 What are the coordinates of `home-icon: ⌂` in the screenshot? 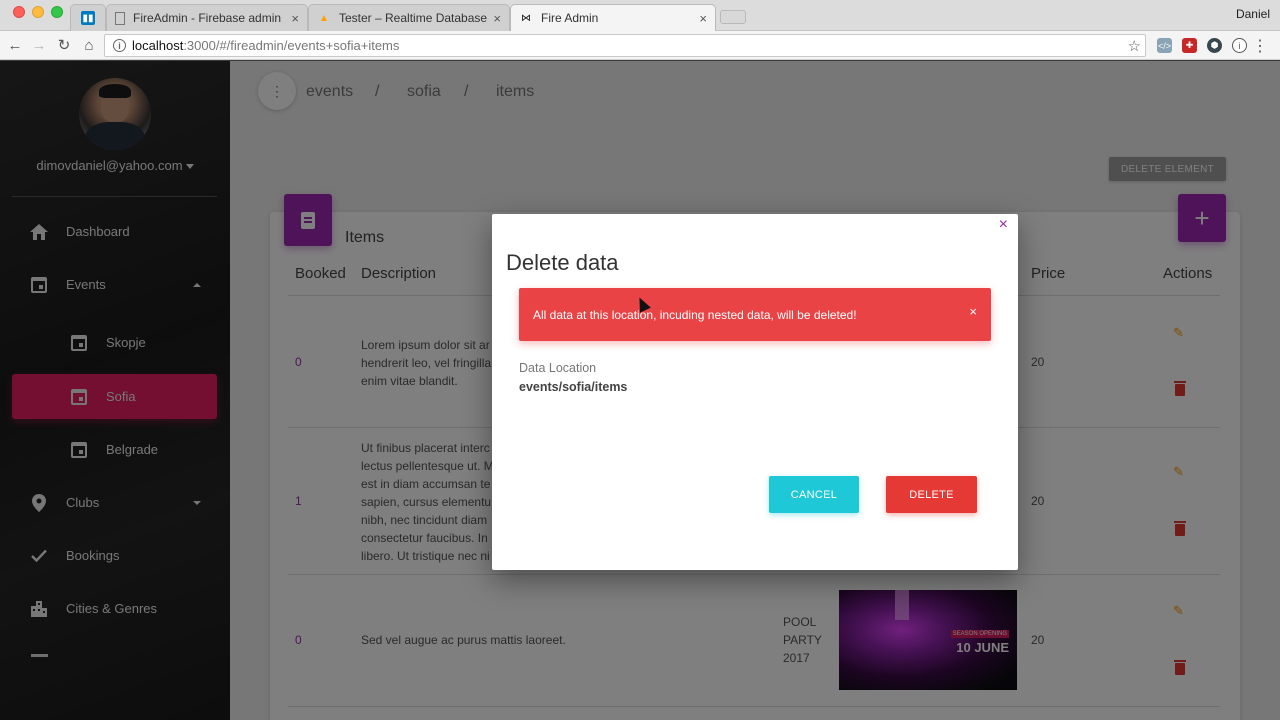 It's located at (89, 45).